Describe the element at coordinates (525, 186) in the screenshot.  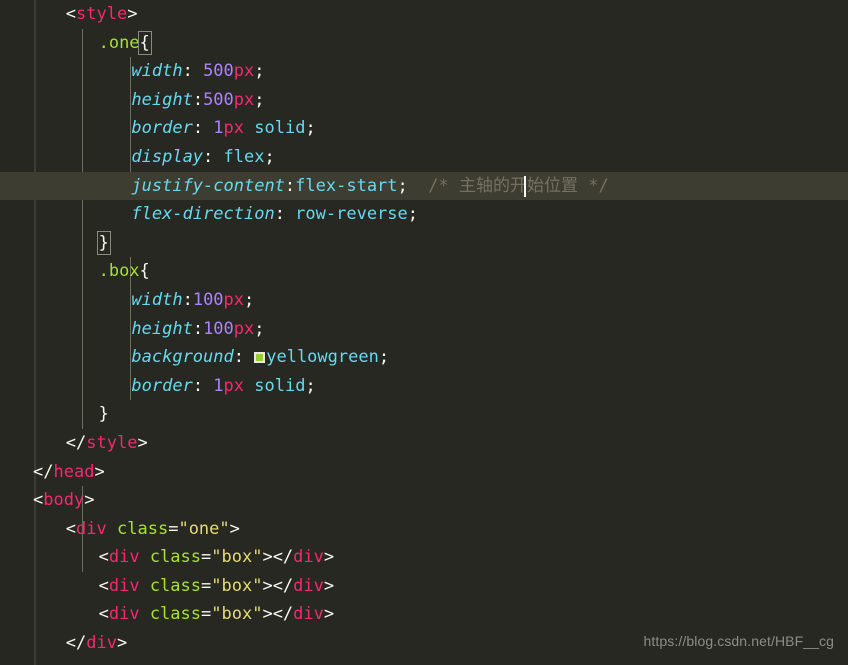
I see `text-caret` at that location.